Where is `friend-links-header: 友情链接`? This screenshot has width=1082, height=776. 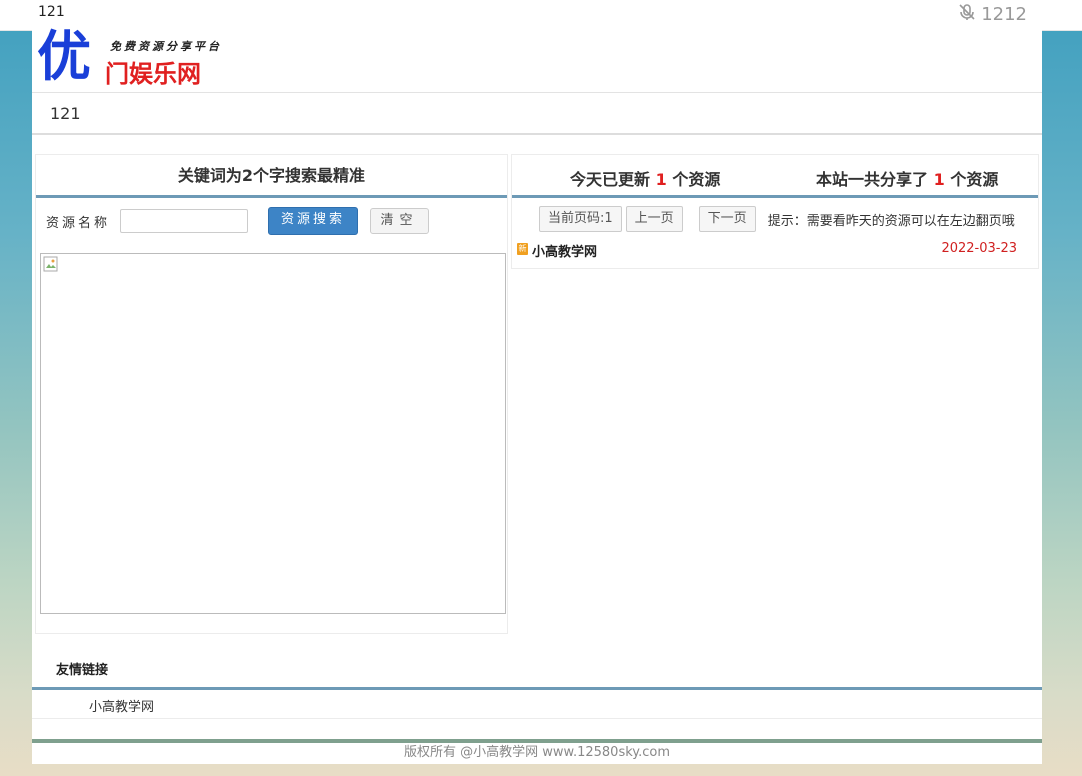
friend-links-header: 友情链接 is located at coordinates (537, 666).